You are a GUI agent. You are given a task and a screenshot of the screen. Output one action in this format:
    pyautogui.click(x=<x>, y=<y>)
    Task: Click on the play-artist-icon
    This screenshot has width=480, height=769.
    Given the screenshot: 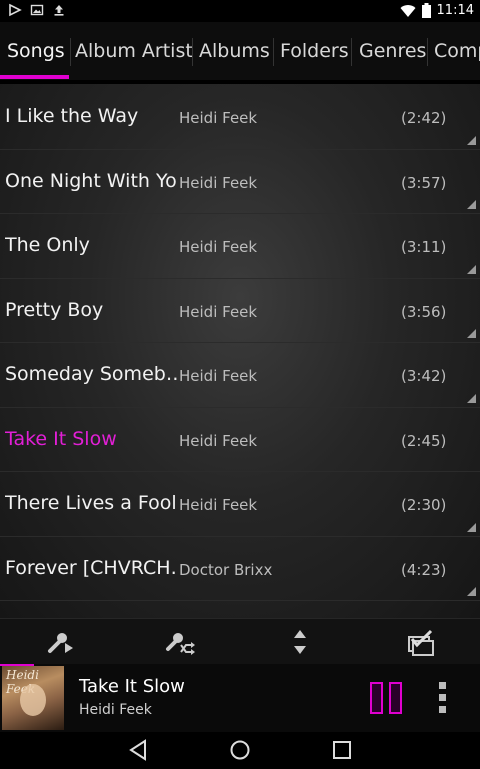 What is the action you would take?
    pyautogui.click(x=60, y=642)
    